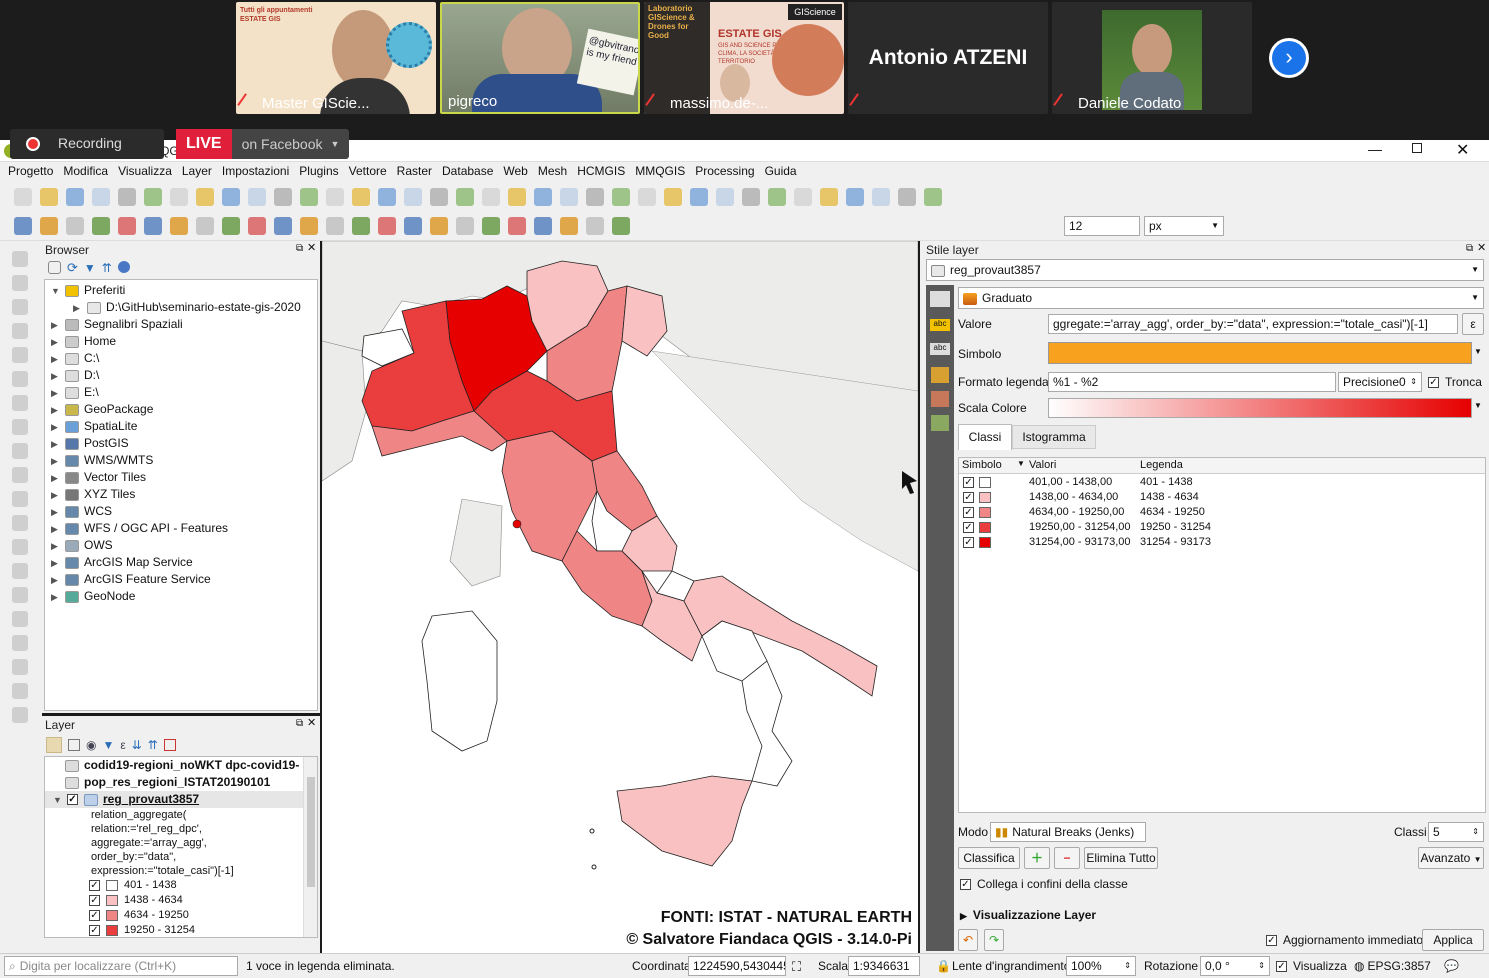 This screenshot has width=1489, height=978. What do you see at coordinates (94, 915) in the screenshot?
I see `legend-checkbox: ✓` at bounding box center [94, 915].